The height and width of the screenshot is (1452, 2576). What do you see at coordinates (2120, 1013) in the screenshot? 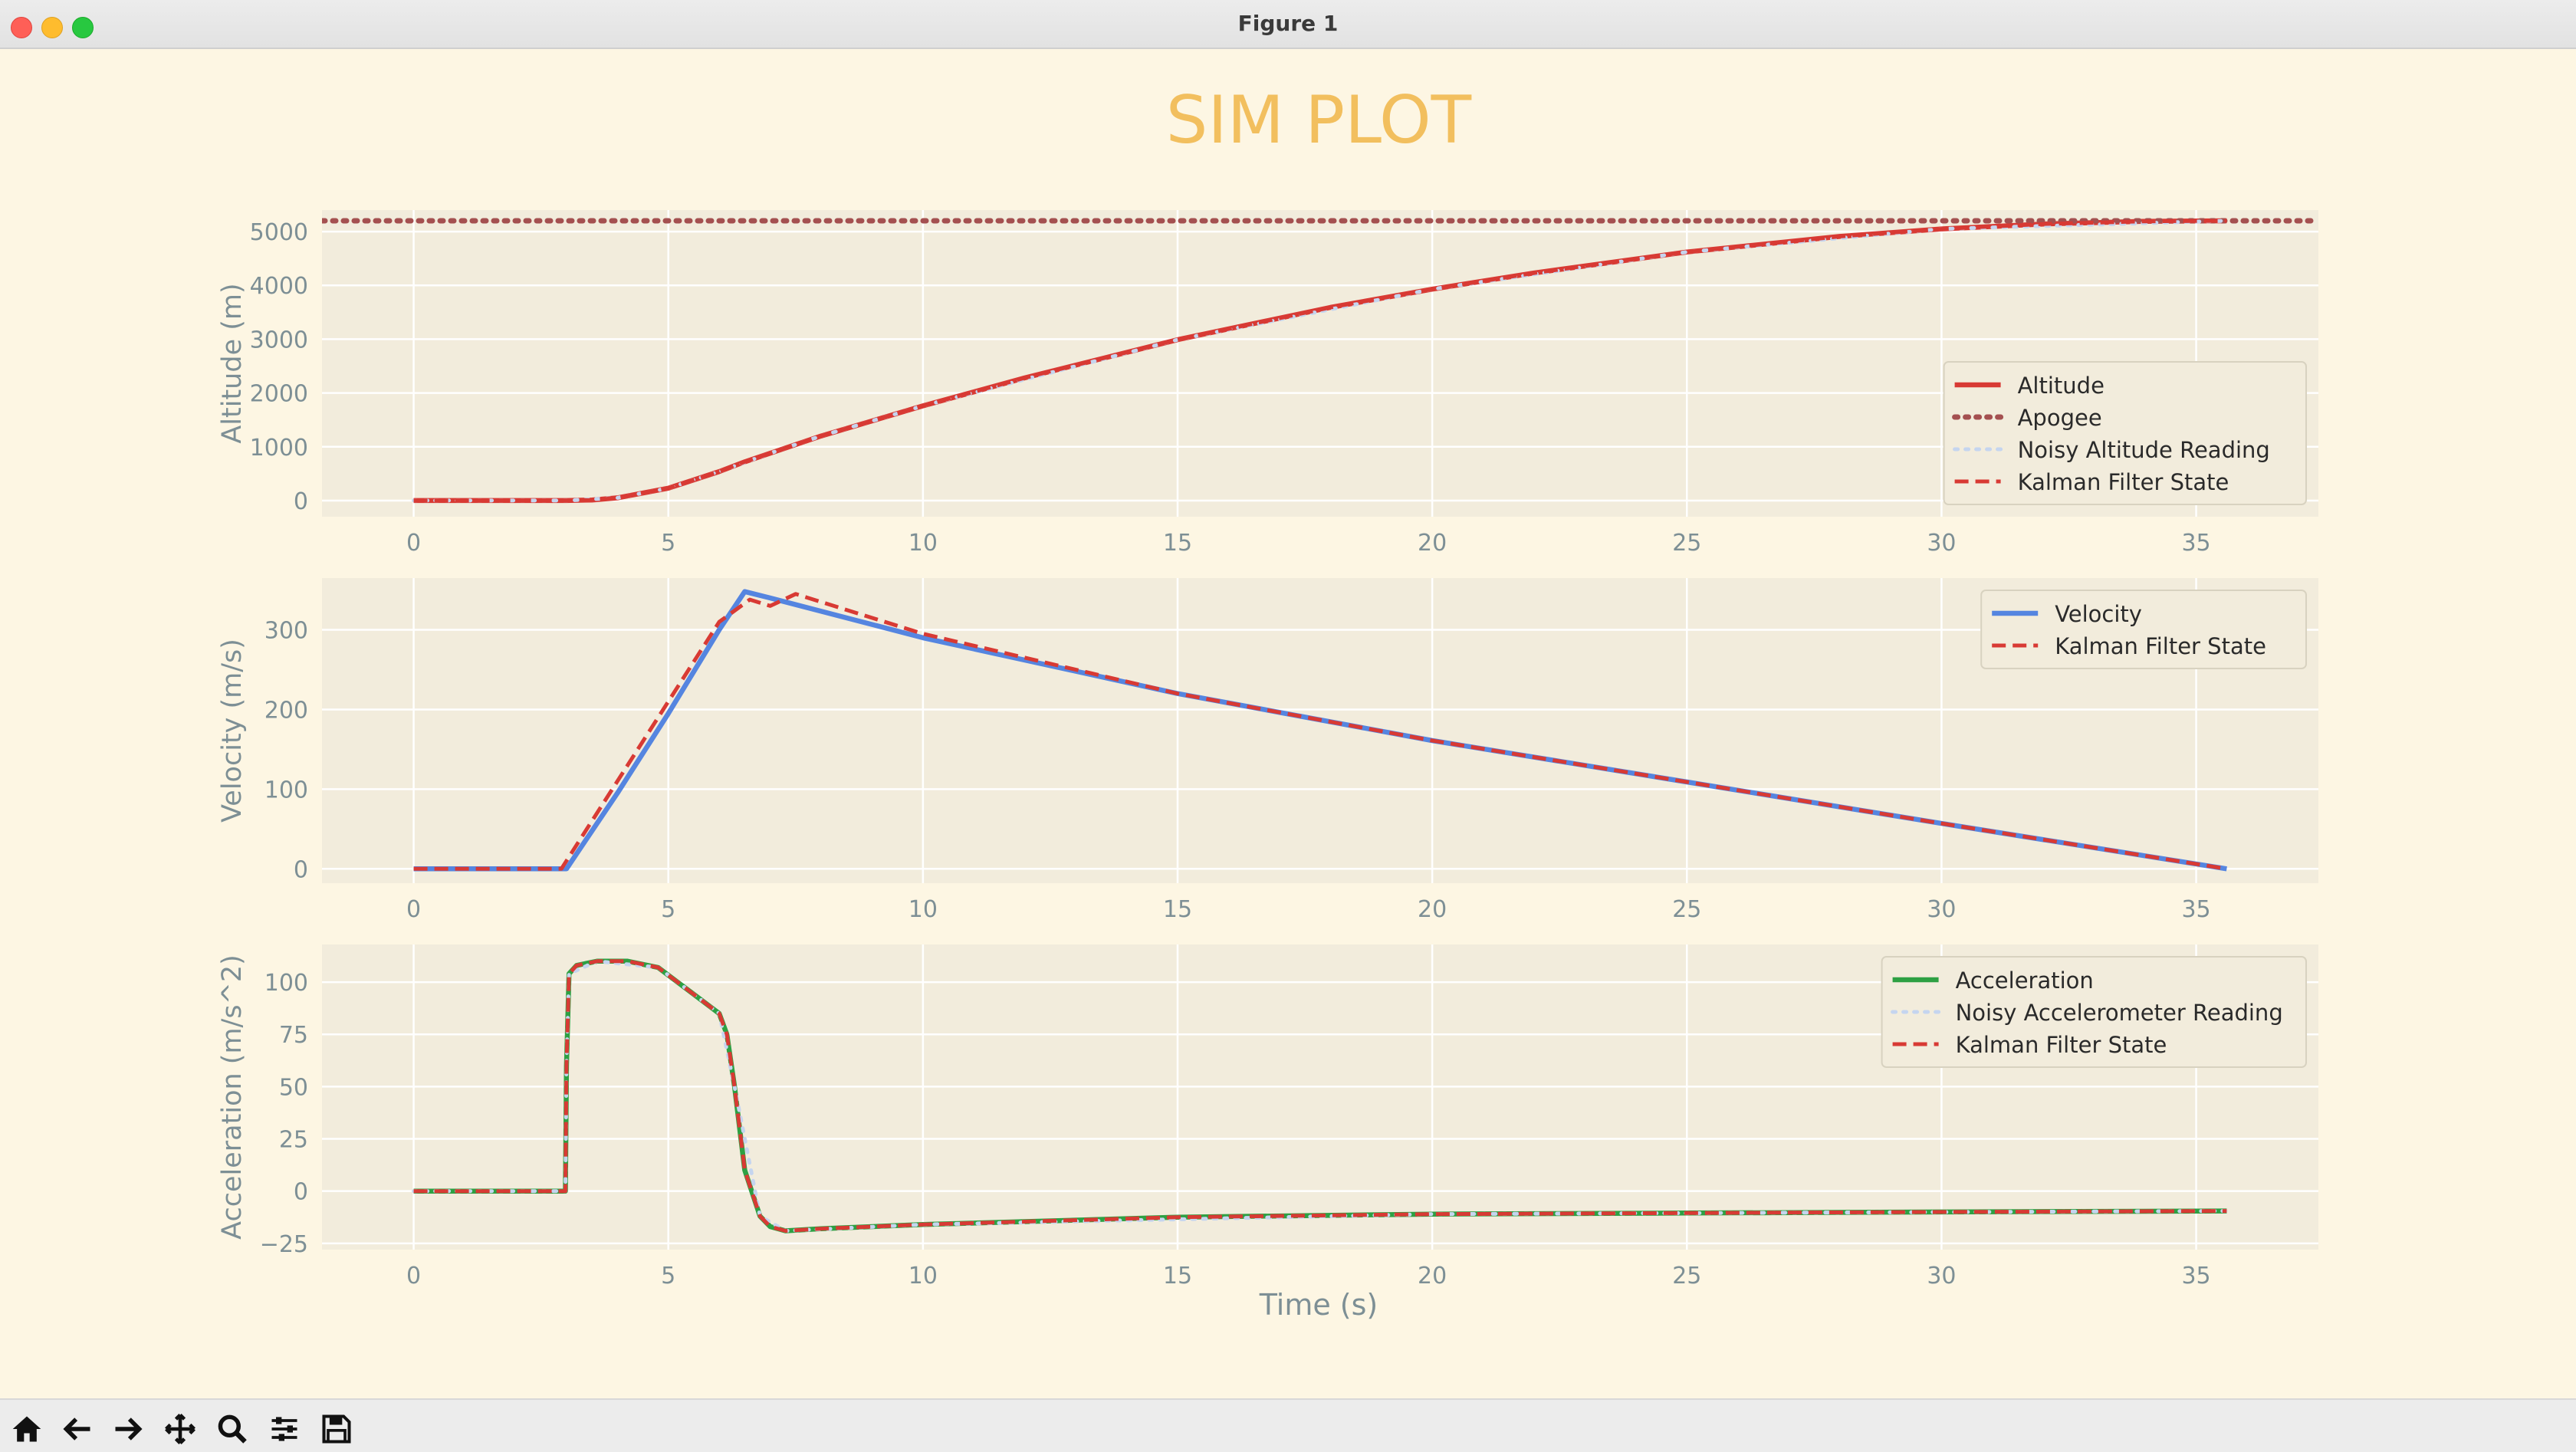
I see `legend-label: Noisy Accelerometer Reading` at bounding box center [2120, 1013].